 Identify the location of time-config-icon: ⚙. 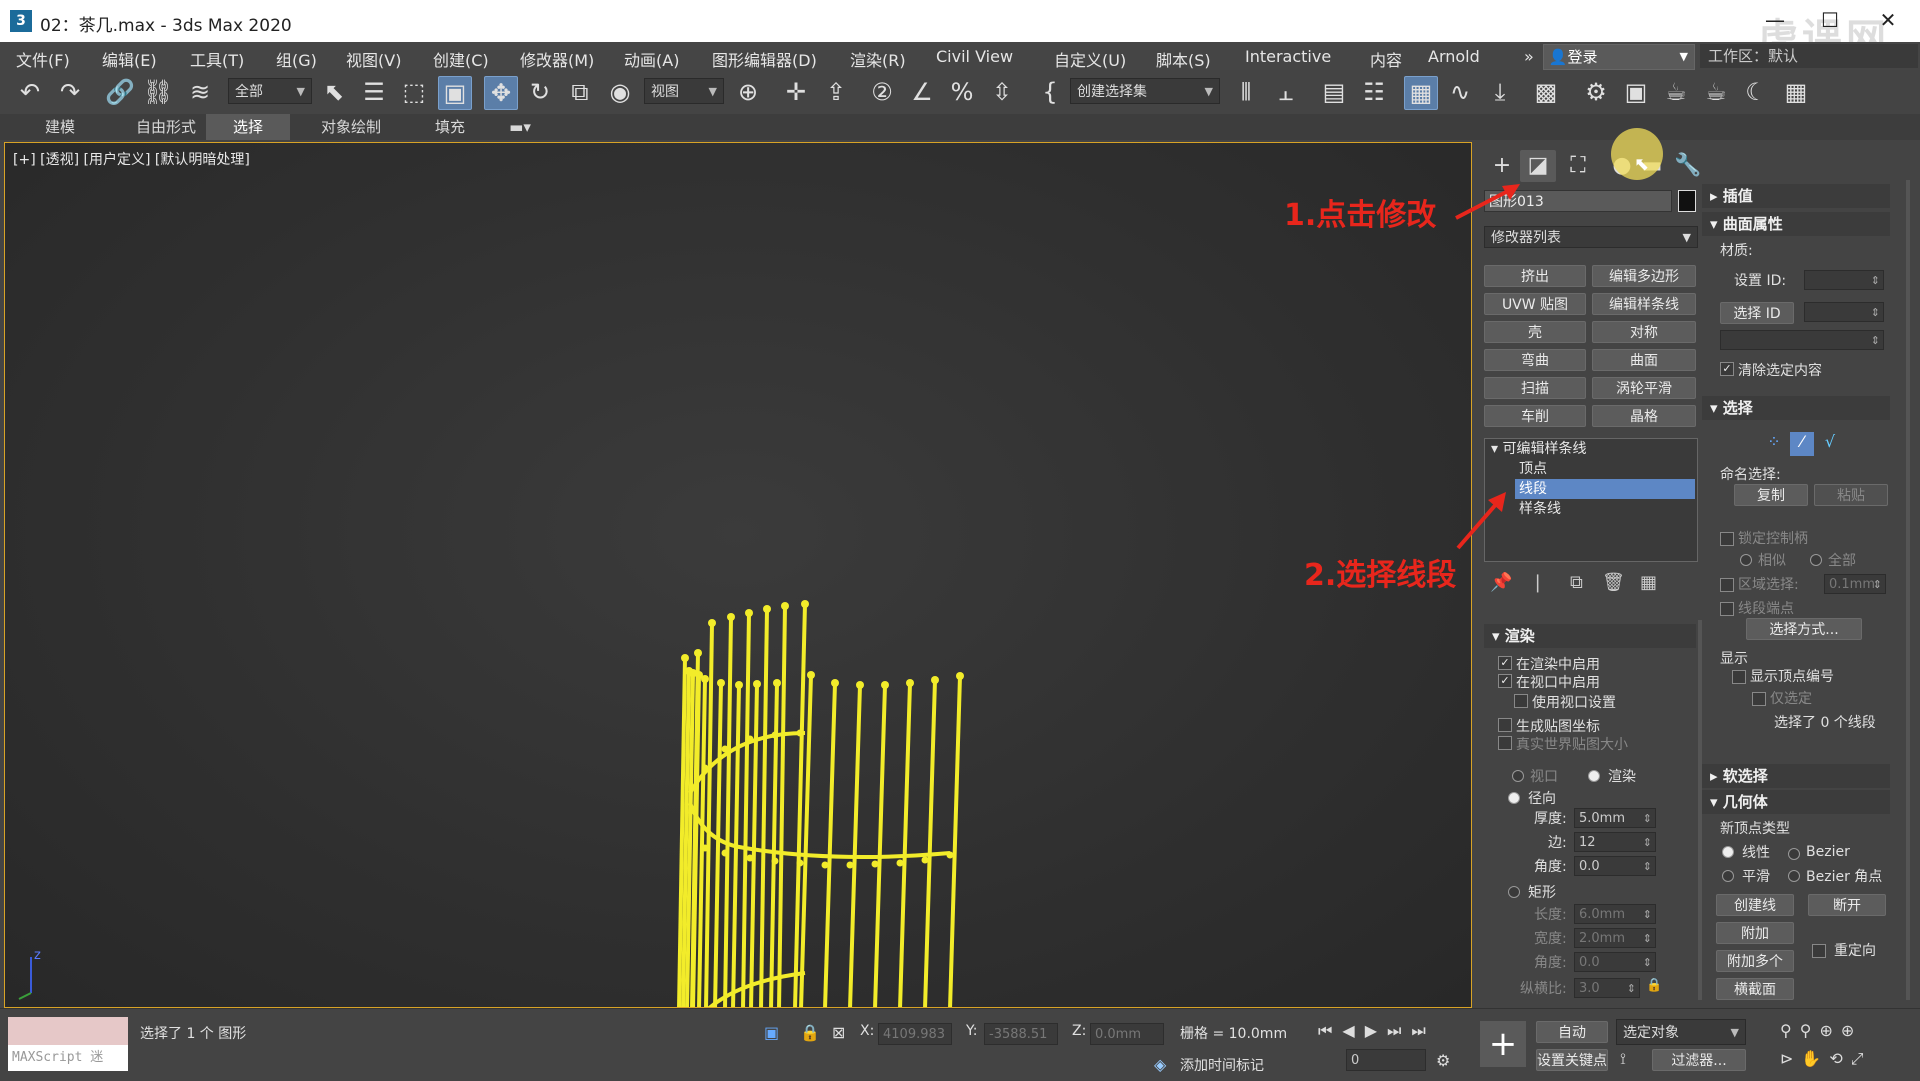
(1443, 1060).